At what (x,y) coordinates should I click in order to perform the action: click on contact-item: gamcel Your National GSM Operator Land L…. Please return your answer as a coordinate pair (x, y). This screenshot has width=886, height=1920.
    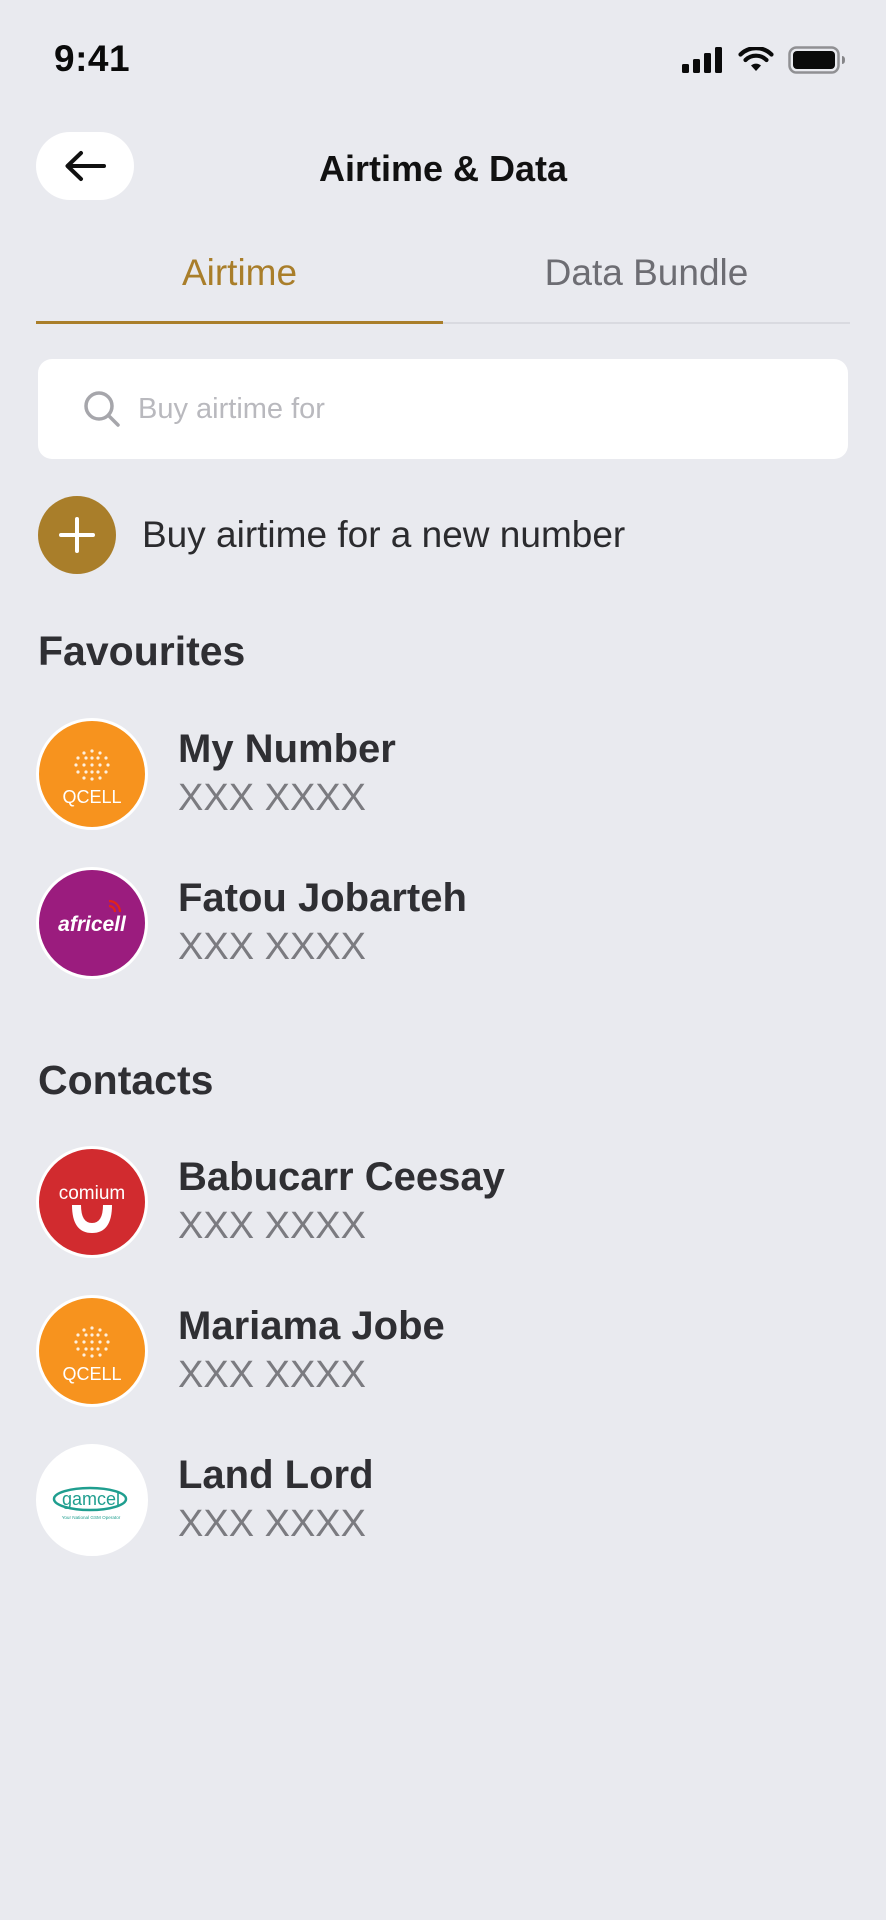
    Looking at the image, I should click on (205, 1500).